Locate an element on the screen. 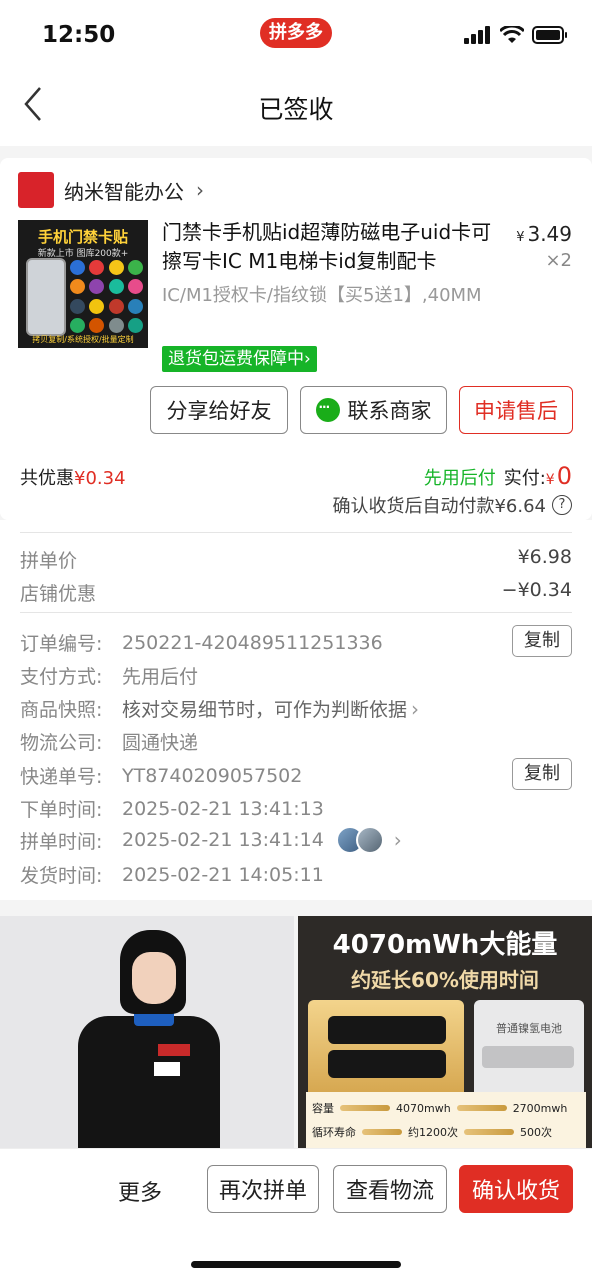  confirm-receipt-button: 确认收货 is located at coordinates (516, 1189).